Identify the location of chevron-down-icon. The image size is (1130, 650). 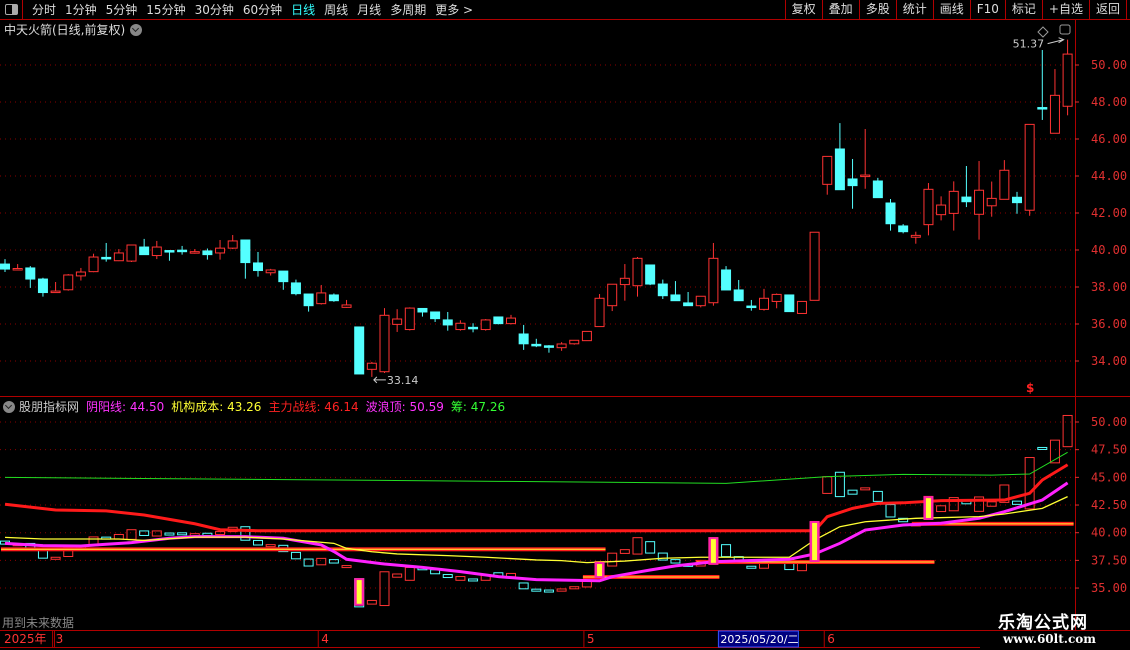
(9, 406).